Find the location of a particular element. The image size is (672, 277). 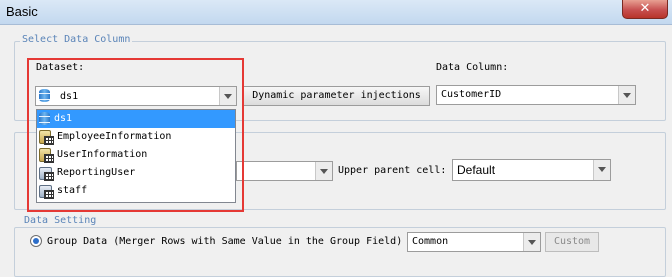

left-parent-cell-select is located at coordinates (284, 171).